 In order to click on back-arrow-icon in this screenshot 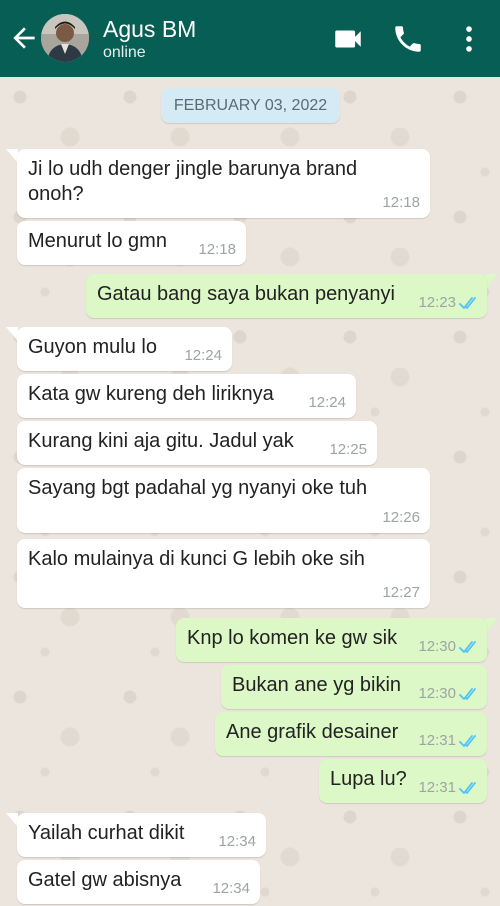, I will do `click(24, 38)`.